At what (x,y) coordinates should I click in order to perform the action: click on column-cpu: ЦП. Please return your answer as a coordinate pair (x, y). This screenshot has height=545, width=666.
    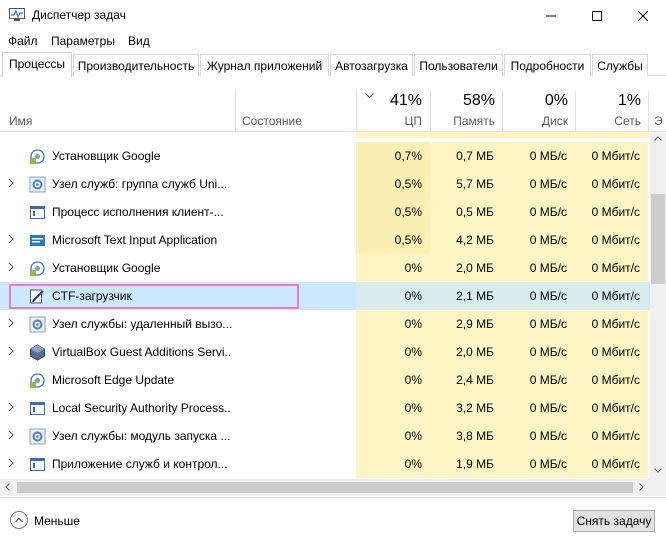
    Looking at the image, I should click on (394, 121).